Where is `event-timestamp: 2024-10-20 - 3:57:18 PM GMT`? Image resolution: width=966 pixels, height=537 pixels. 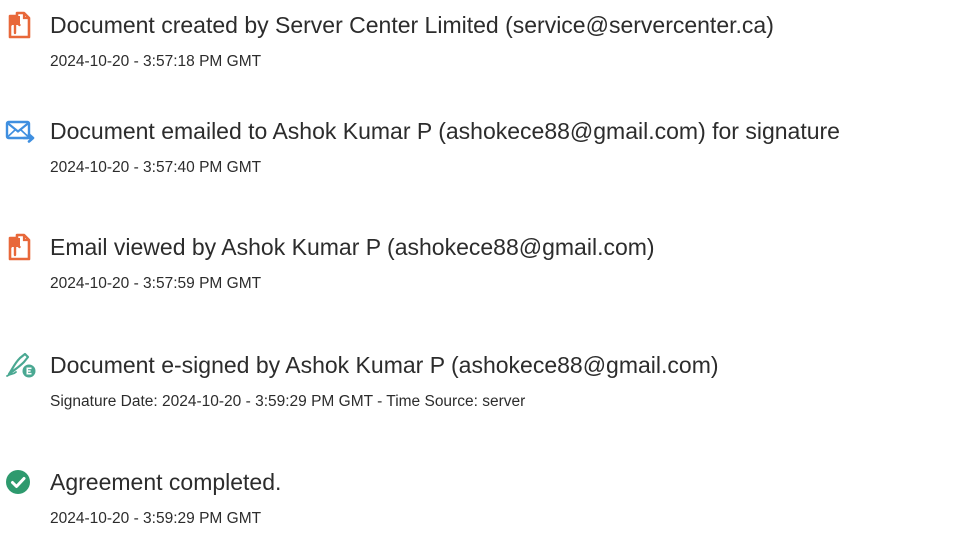 event-timestamp: 2024-10-20 - 3:57:18 PM GMT is located at coordinates (156, 61).